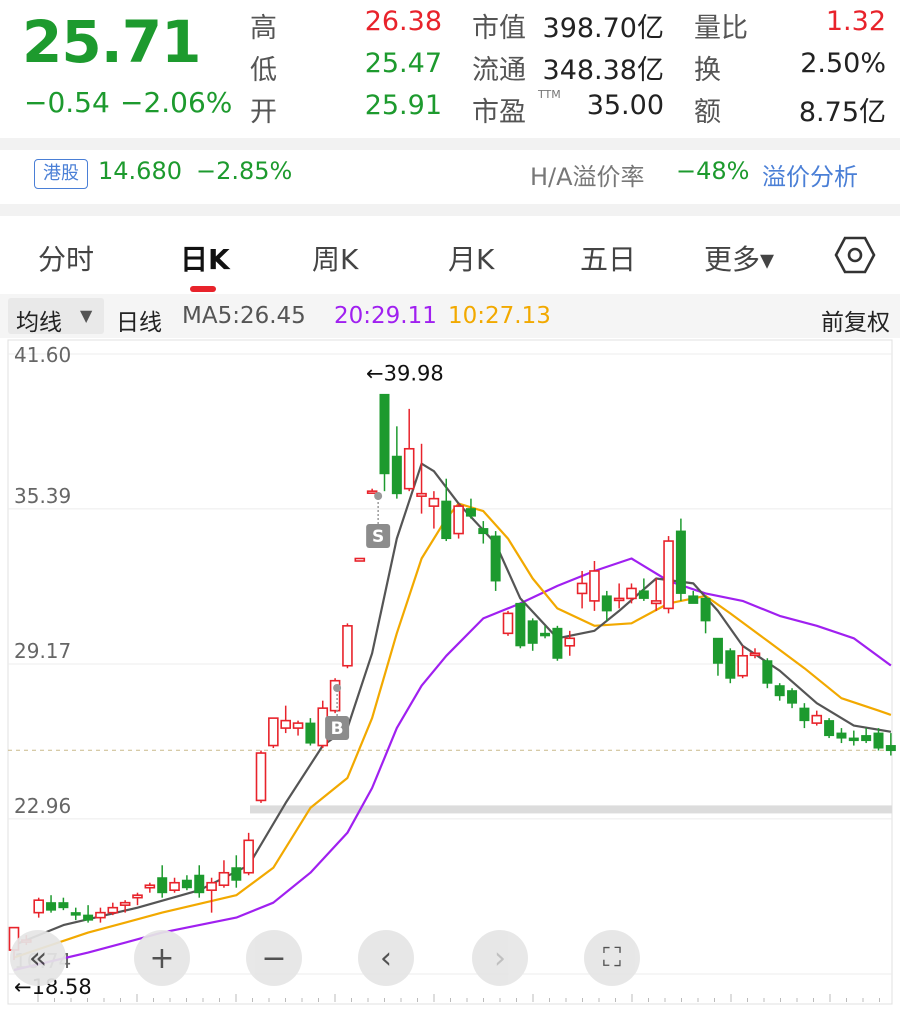  What do you see at coordinates (612, 958) in the screenshot?
I see `fullscreen-icon: ⛶` at bounding box center [612, 958].